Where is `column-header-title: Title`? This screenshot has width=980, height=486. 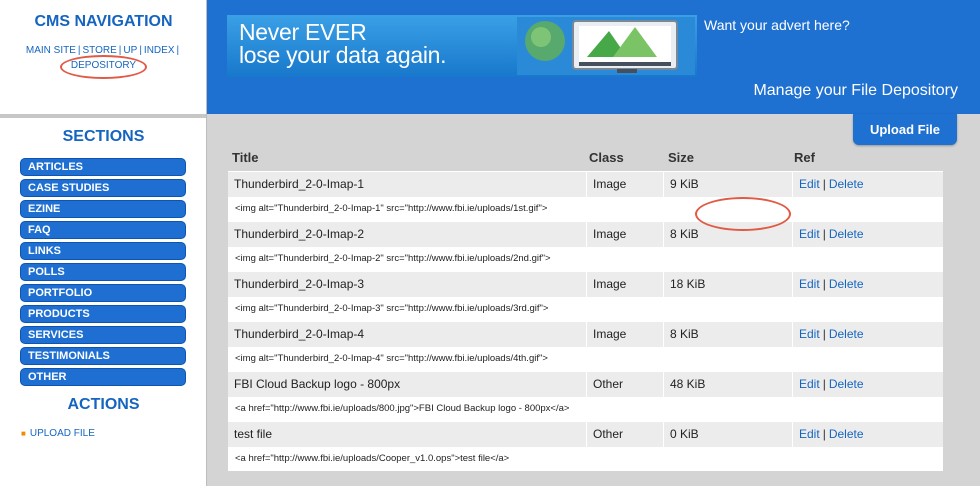 column-header-title: Title is located at coordinates (245, 157).